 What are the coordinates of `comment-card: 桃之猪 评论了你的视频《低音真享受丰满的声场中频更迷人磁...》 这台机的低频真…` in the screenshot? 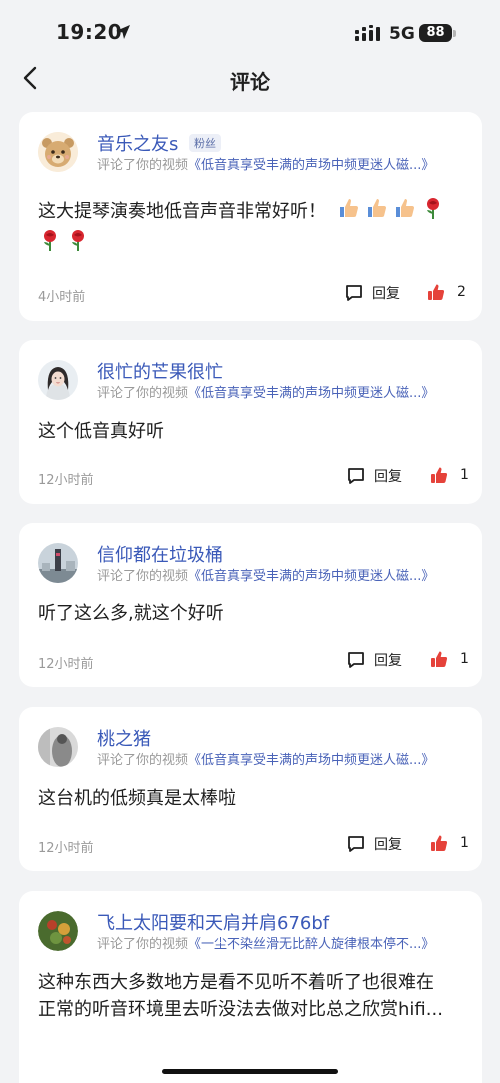 It's located at (250, 789).